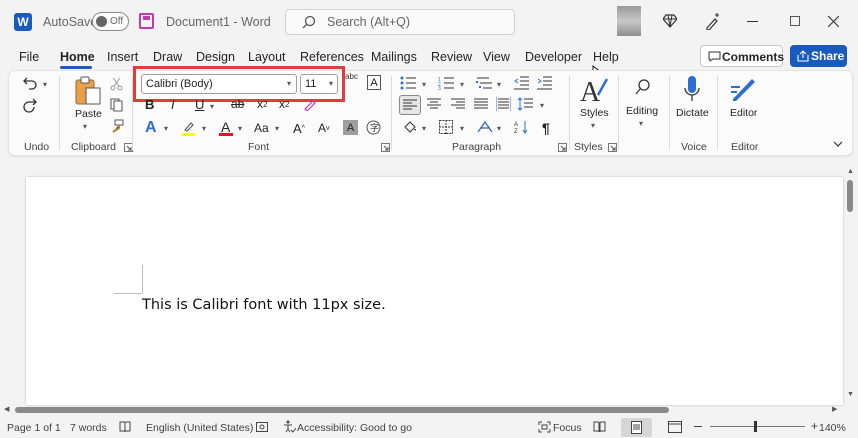 The height and width of the screenshot is (438, 858). I want to click on text-predictions-icon, so click(262, 427).